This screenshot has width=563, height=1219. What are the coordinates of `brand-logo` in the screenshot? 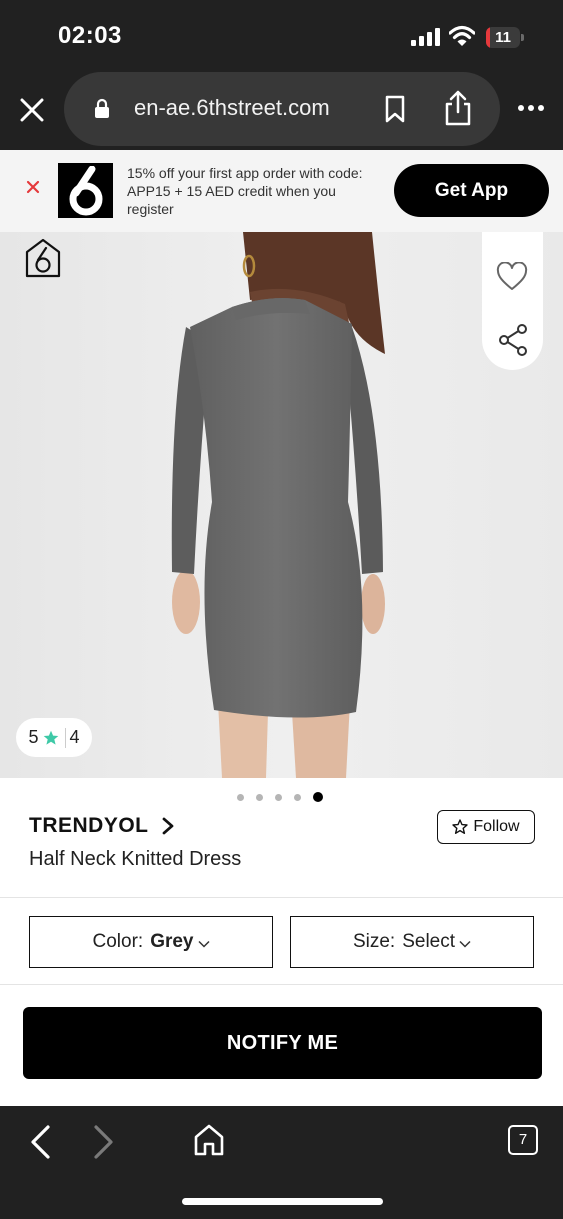 It's located at (85, 190).